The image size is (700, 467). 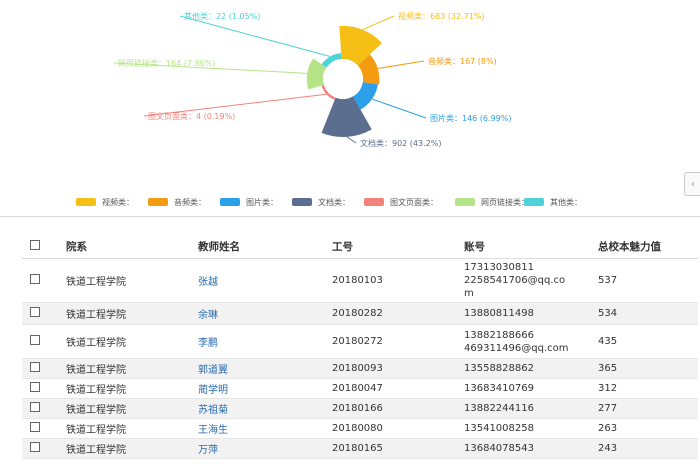 I want to click on cell-score: 243, so click(x=648, y=448).